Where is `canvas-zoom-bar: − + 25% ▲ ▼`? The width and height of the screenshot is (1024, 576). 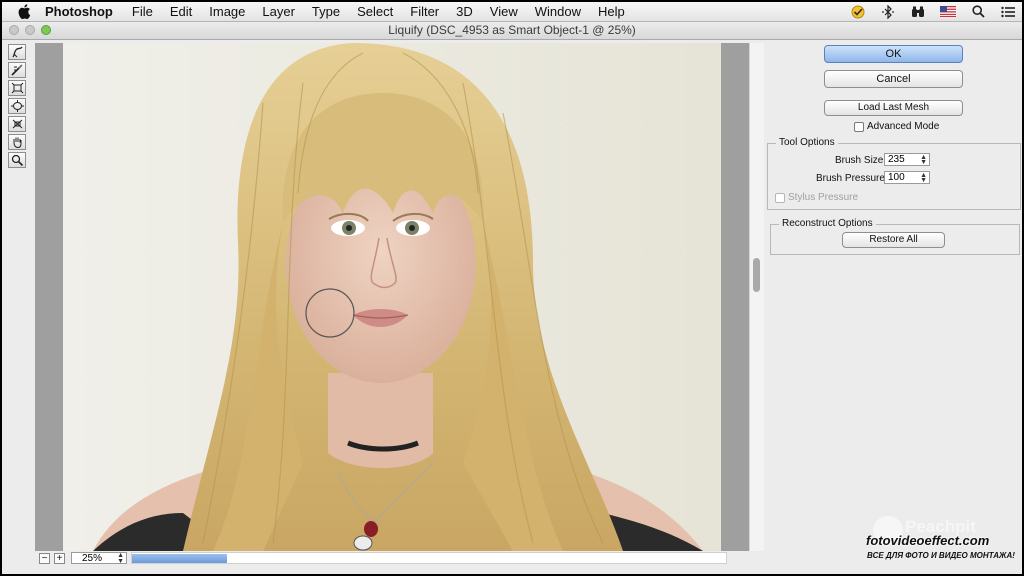 canvas-zoom-bar: − + 25% ▲ ▼ is located at coordinates (399, 558).